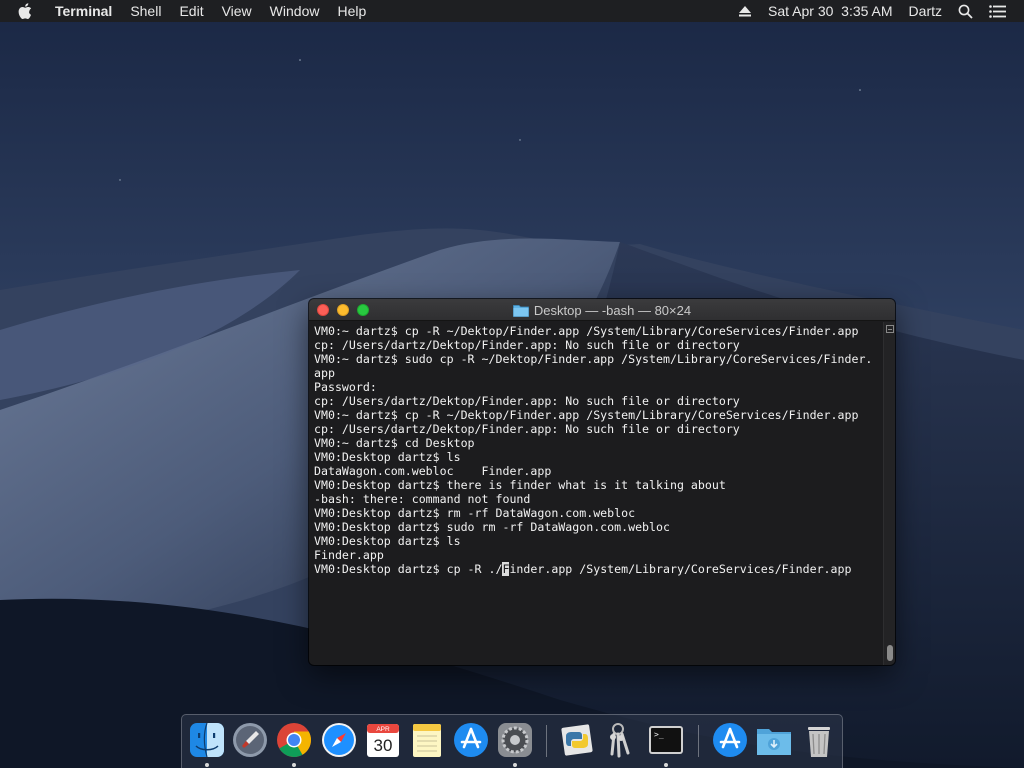  What do you see at coordinates (351, 11) in the screenshot?
I see `menu-help: Help` at bounding box center [351, 11].